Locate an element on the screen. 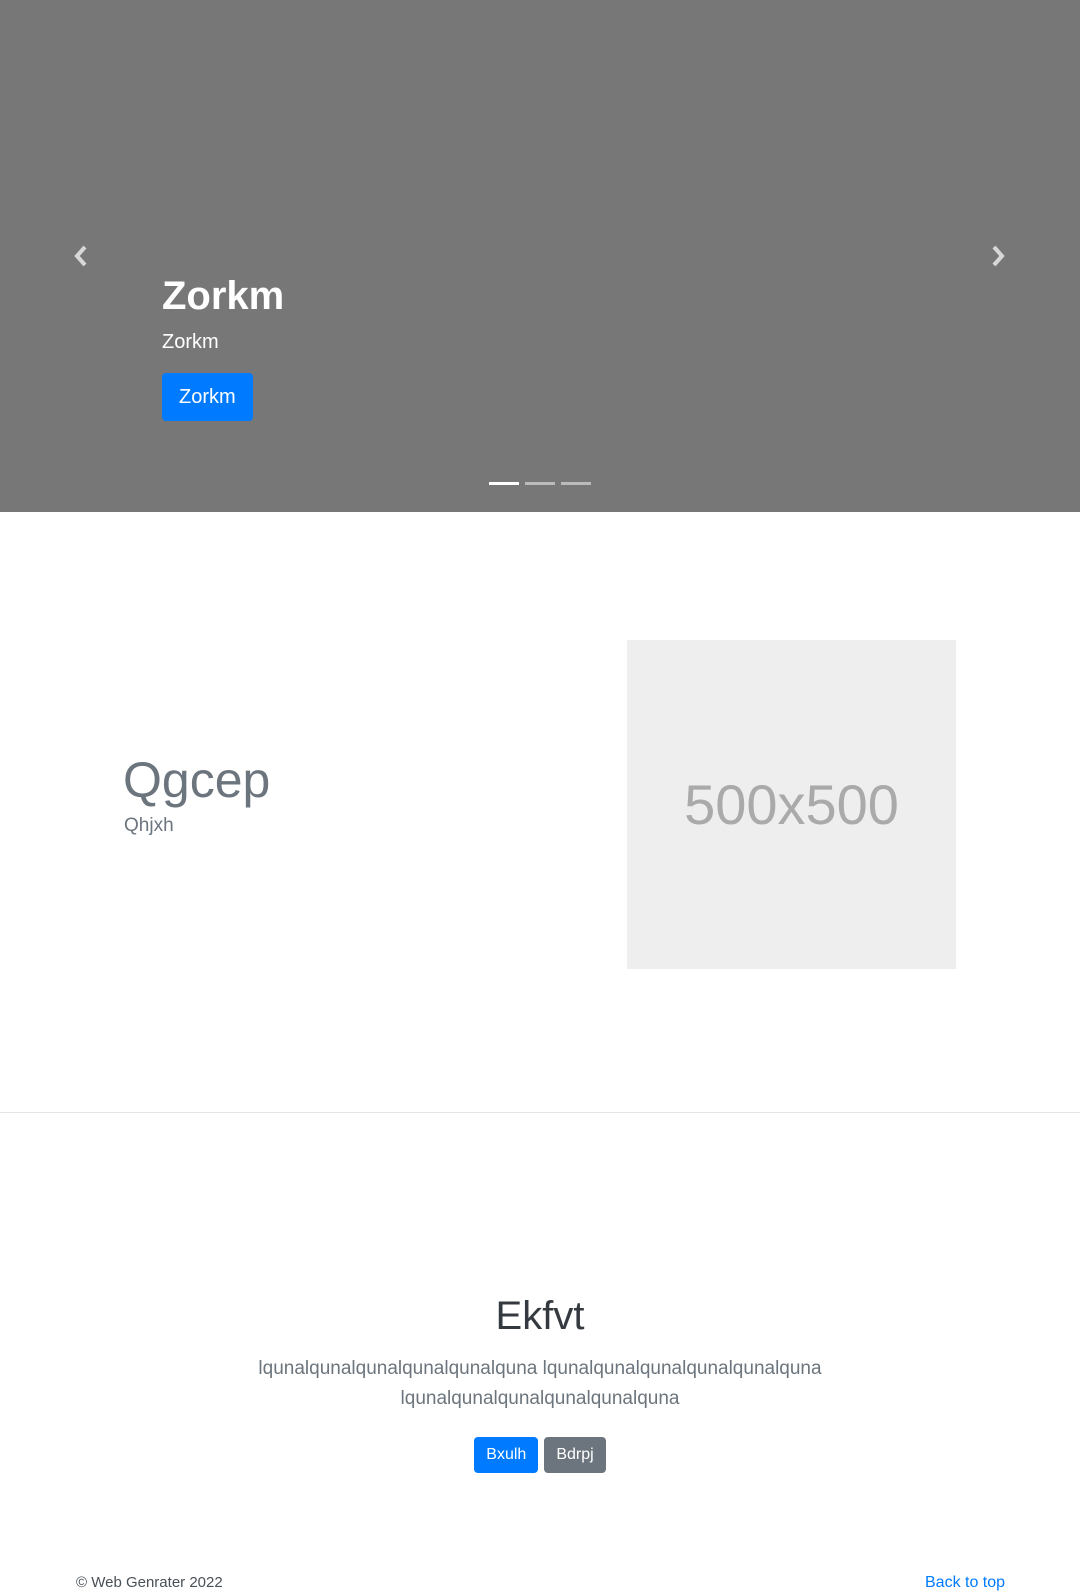 This screenshot has height=1596, width=1080. slide-subtitle: Zorkm is located at coordinates (190, 342).